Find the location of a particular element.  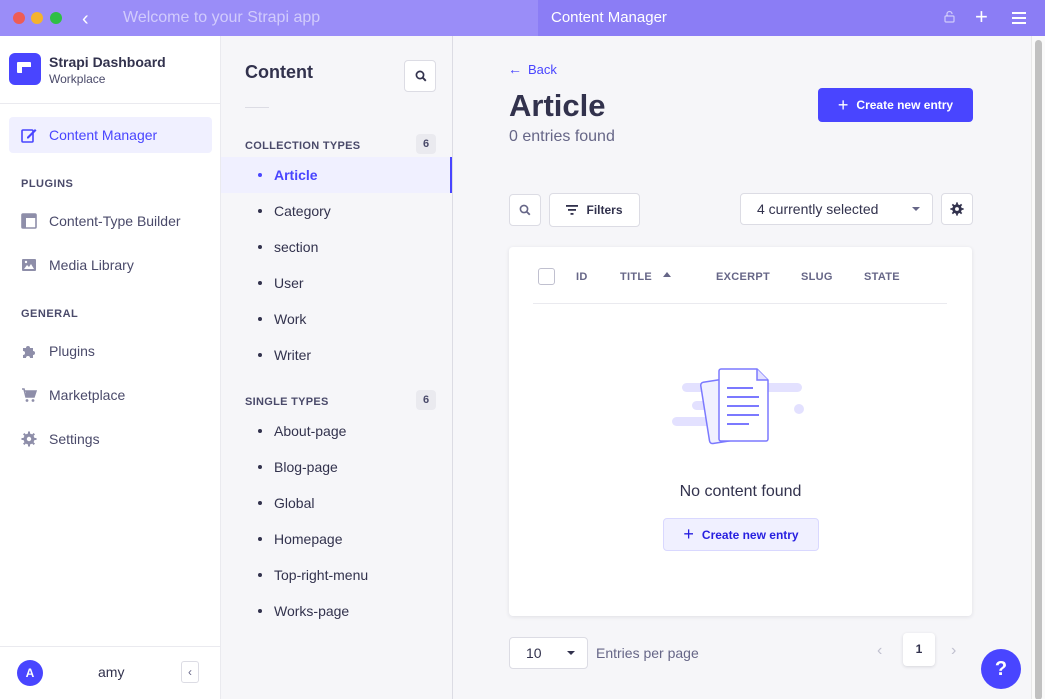

subnav-item-label: Work is located at coordinates (290, 319).